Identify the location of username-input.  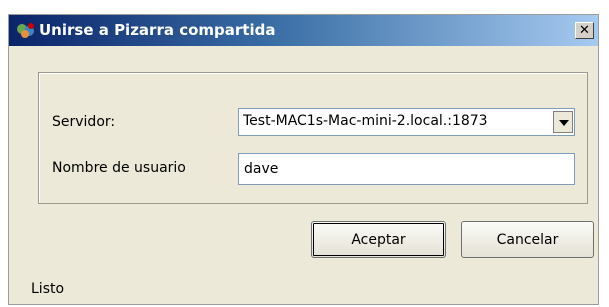
(406, 169).